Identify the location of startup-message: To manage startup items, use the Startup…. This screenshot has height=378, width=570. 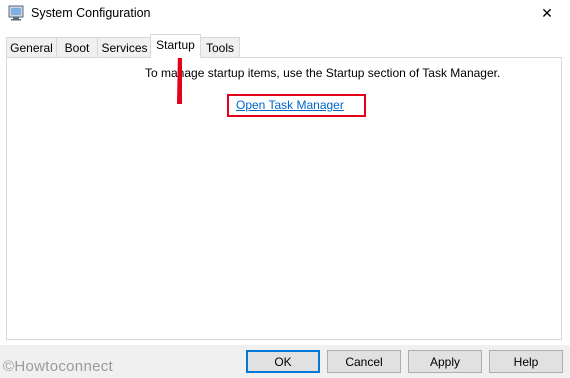
(323, 73).